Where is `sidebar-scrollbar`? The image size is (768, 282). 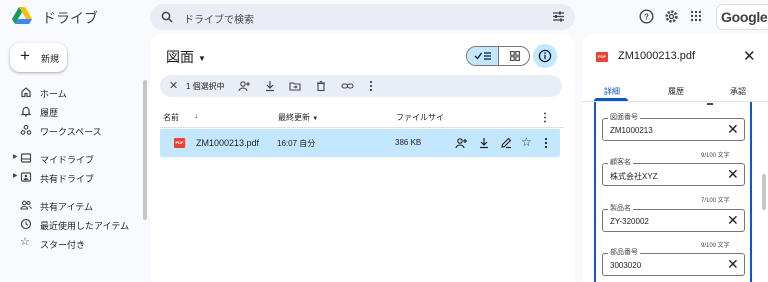 sidebar-scrollbar is located at coordinates (145, 150).